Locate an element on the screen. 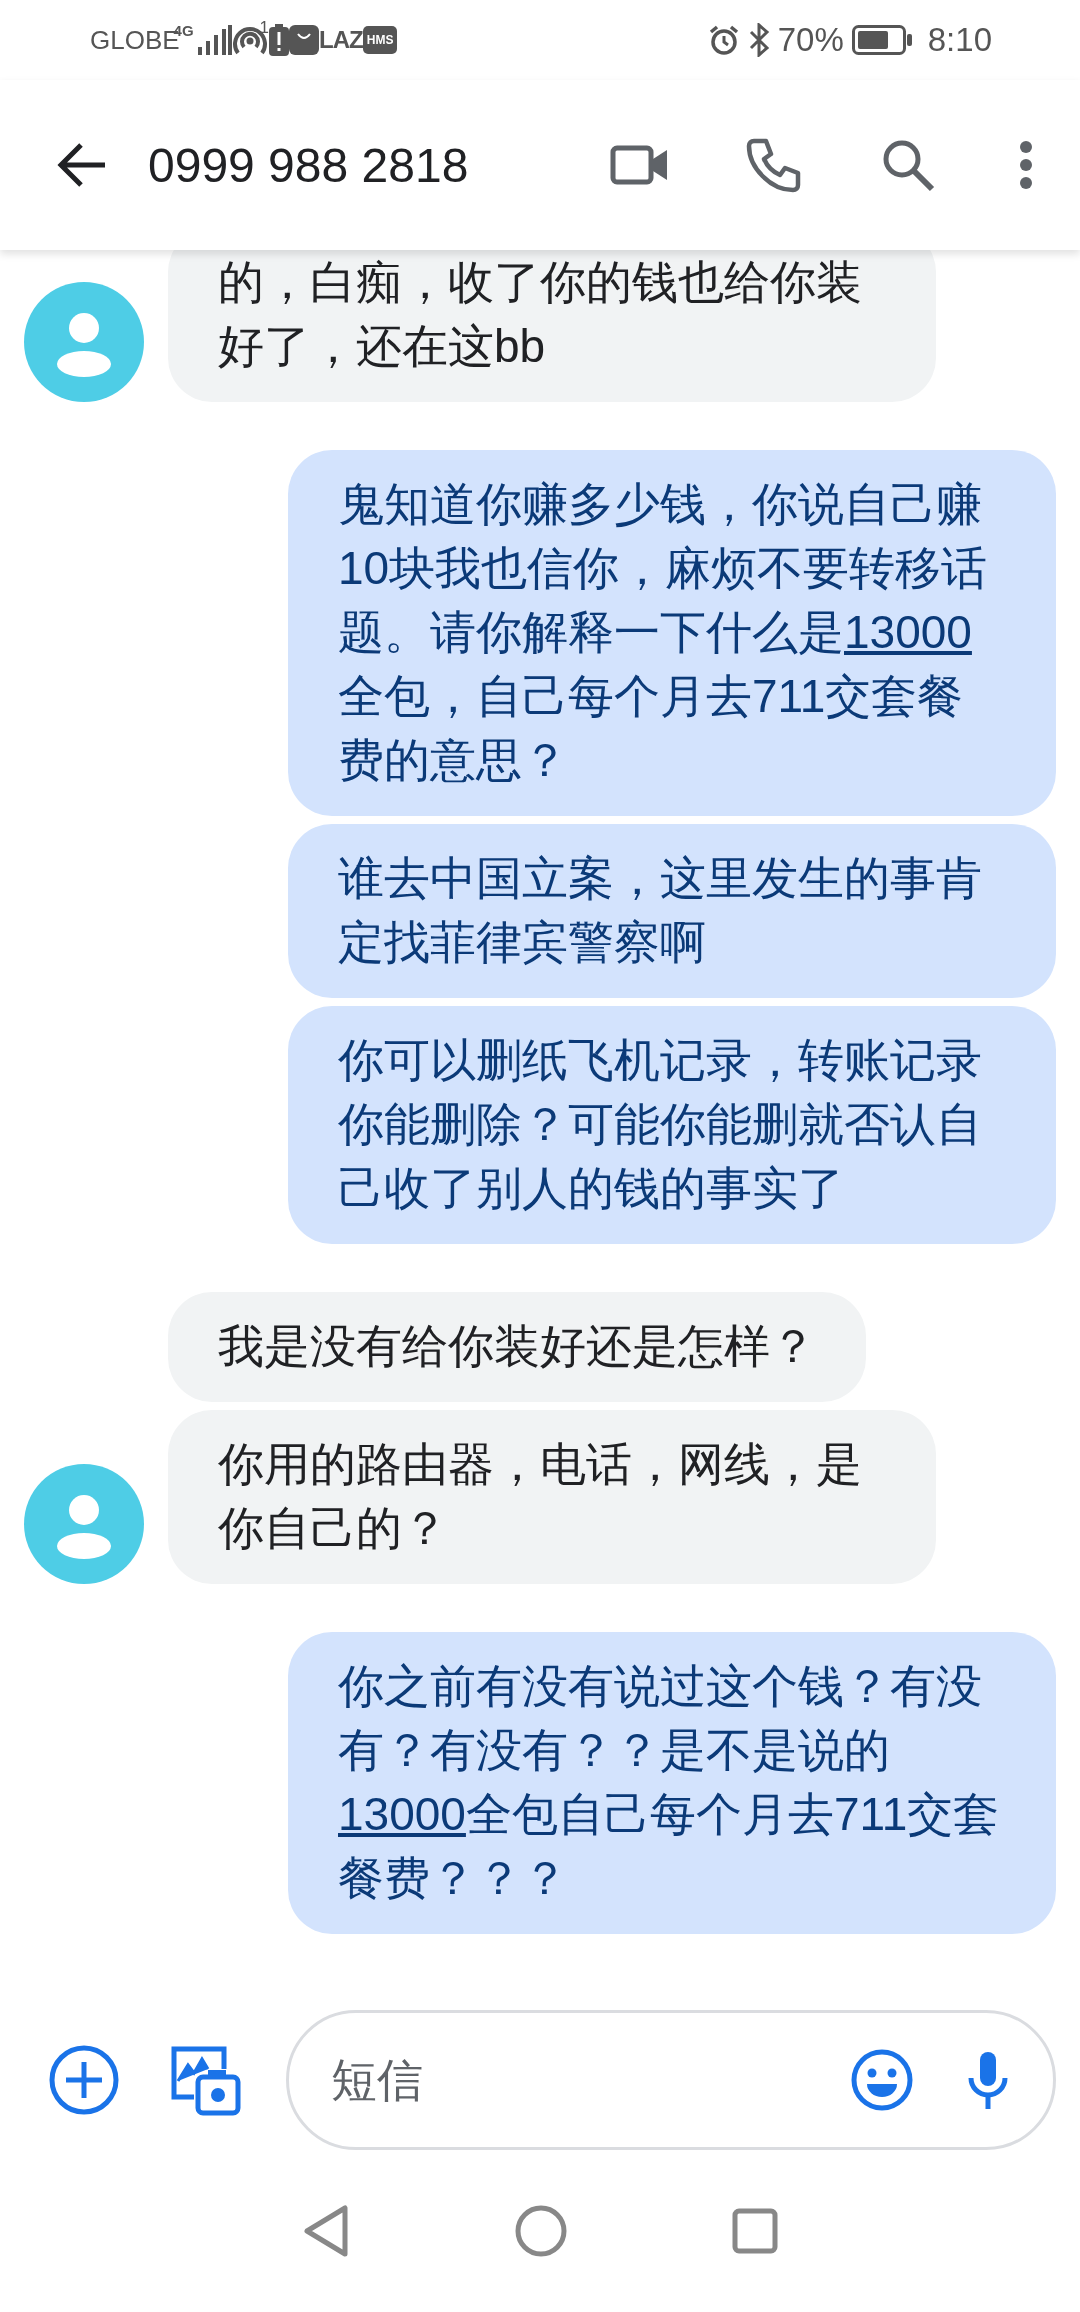 The image size is (1080, 2312). add-button is located at coordinates (84, 2080).